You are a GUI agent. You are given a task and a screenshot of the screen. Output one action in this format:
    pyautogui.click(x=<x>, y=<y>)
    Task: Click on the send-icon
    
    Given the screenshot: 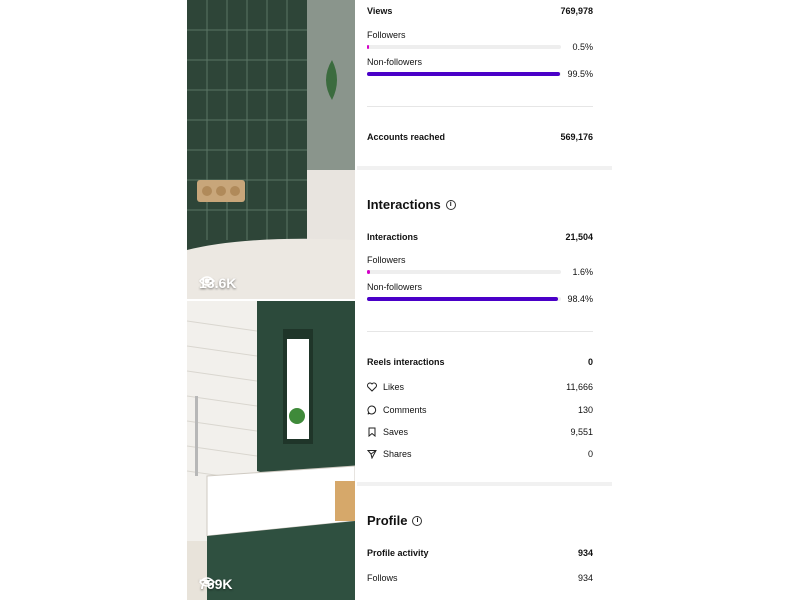 What is the action you would take?
    pyautogui.click(x=372, y=454)
    